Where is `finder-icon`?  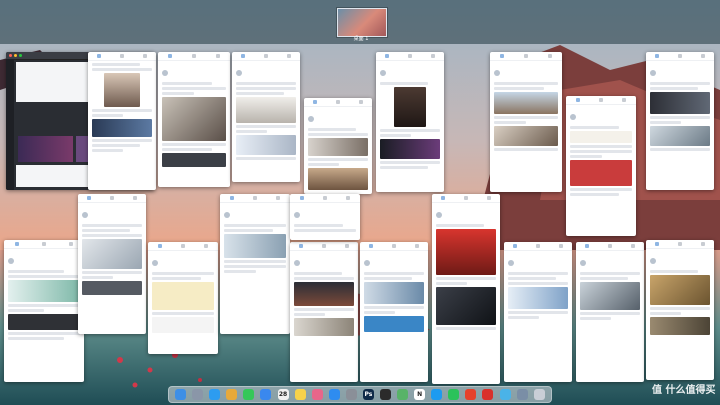 finder-icon is located at coordinates (181, 394).